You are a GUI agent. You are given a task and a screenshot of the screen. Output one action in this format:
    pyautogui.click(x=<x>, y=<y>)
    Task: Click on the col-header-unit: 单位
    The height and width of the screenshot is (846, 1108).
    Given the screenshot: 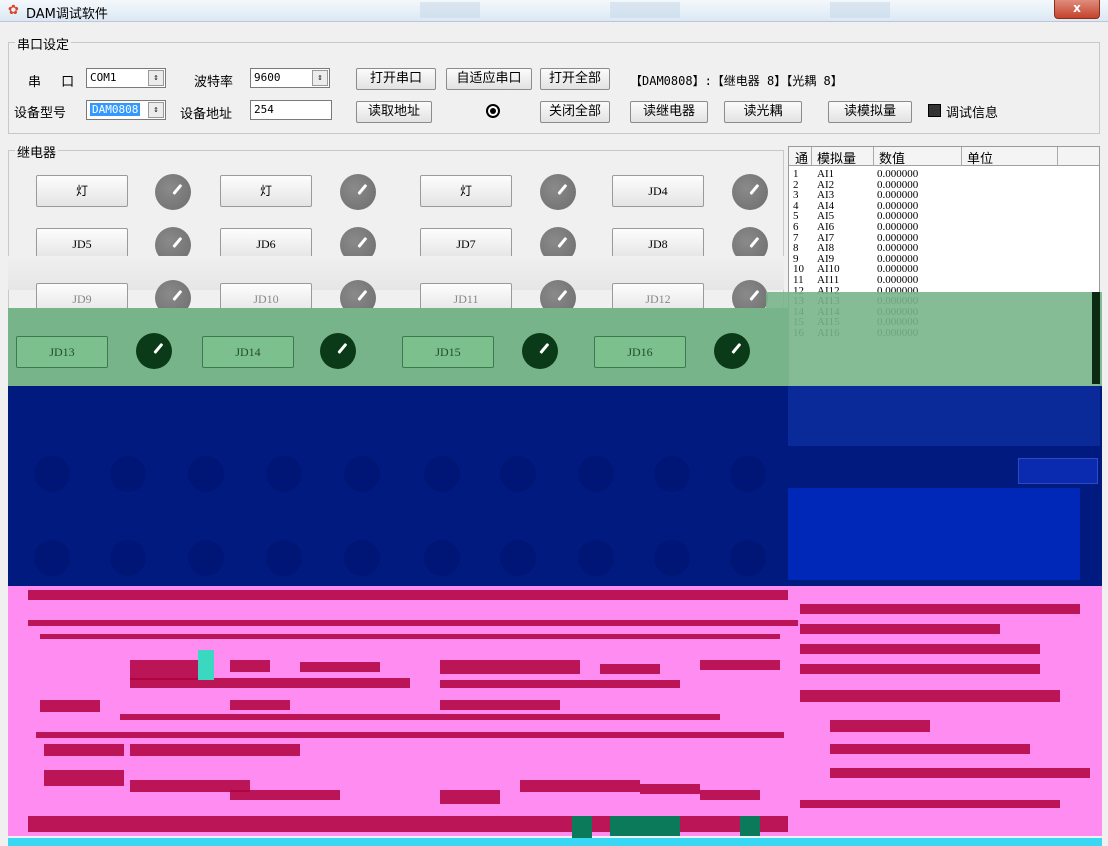 What is the action you would take?
    pyautogui.click(x=980, y=157)
    